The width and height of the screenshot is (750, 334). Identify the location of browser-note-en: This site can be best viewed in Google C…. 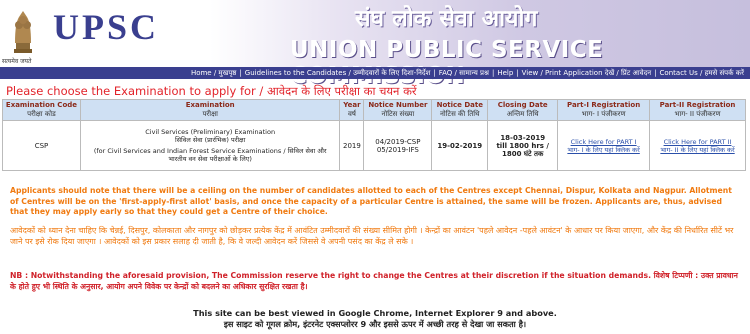
(375, 313).